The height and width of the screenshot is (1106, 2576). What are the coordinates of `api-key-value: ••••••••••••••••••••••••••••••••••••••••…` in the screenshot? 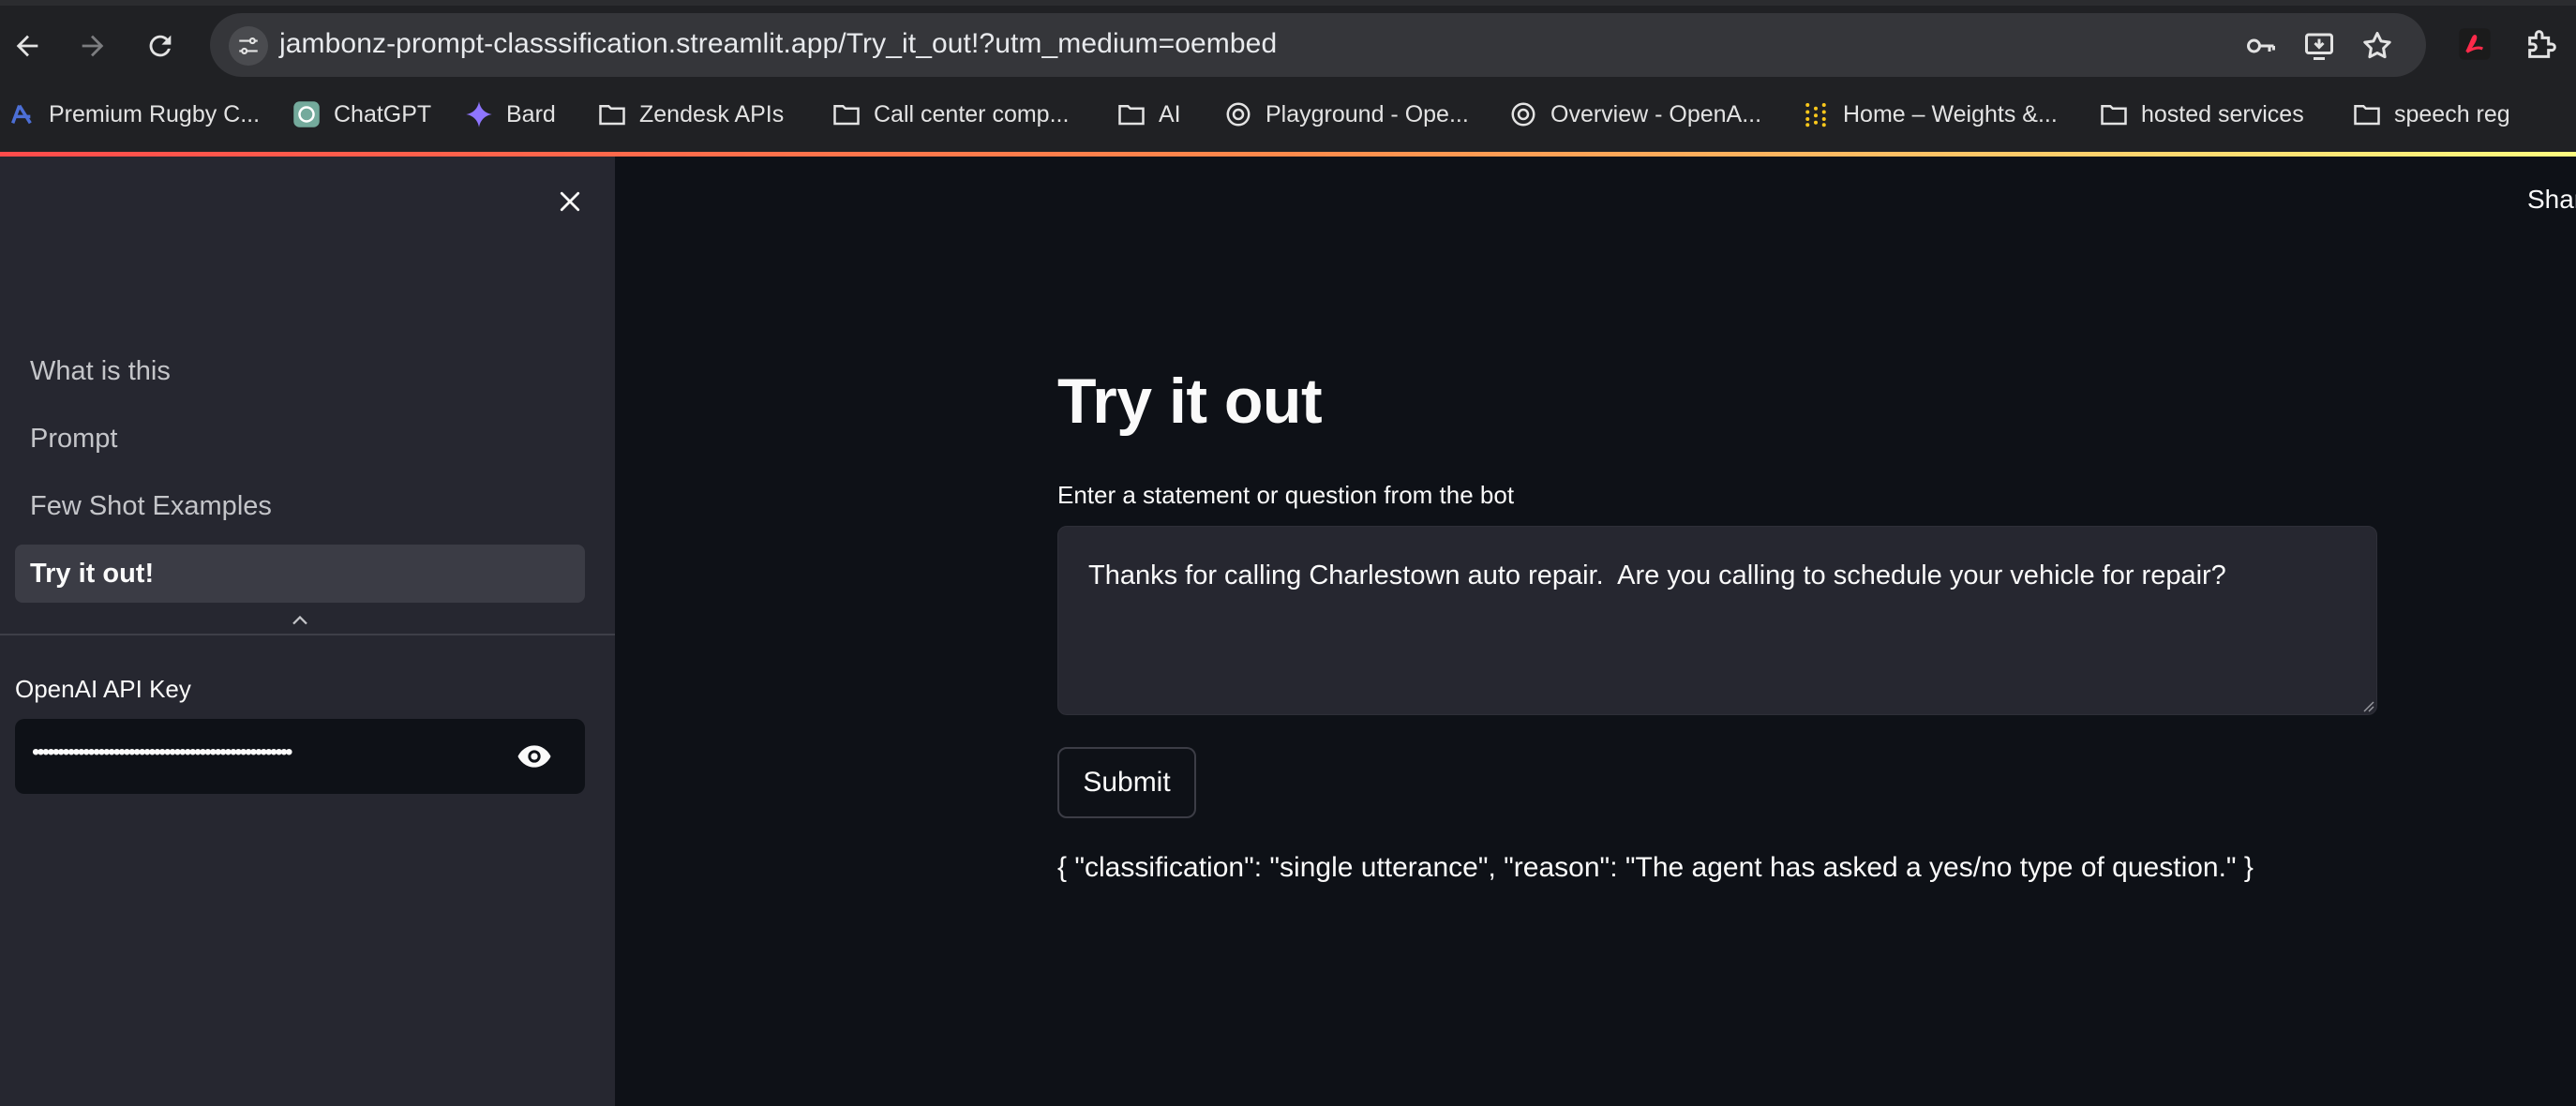 It's located at (261, 756).